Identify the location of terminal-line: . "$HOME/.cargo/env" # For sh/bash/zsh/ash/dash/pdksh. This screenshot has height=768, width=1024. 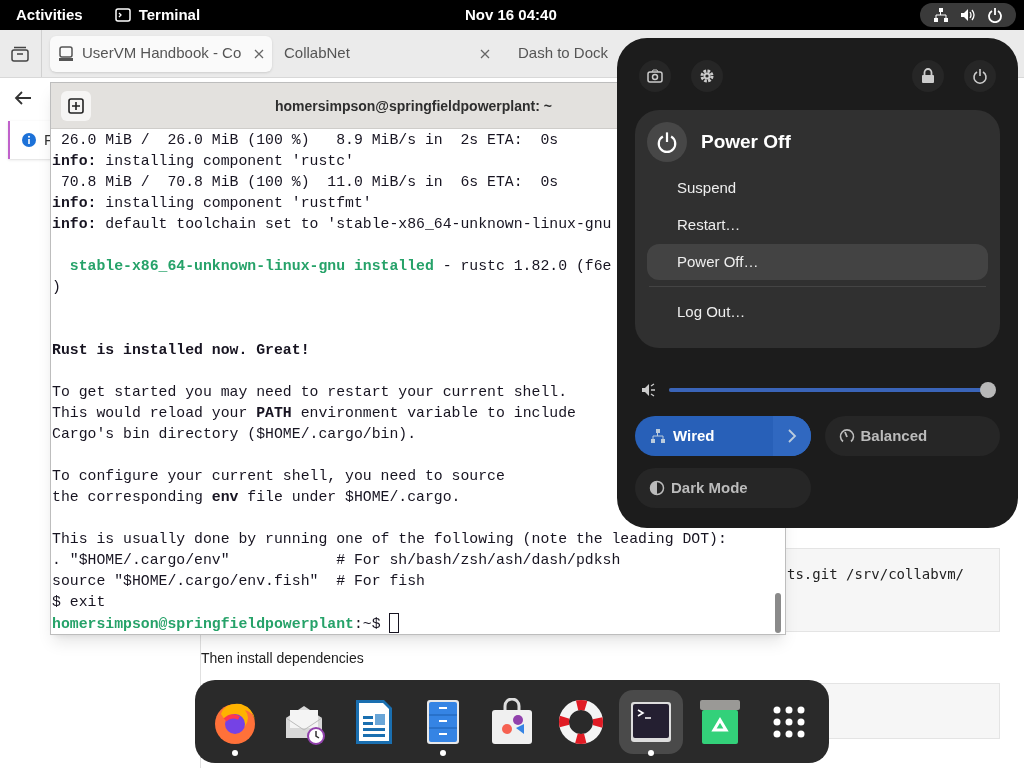
(336, 560).